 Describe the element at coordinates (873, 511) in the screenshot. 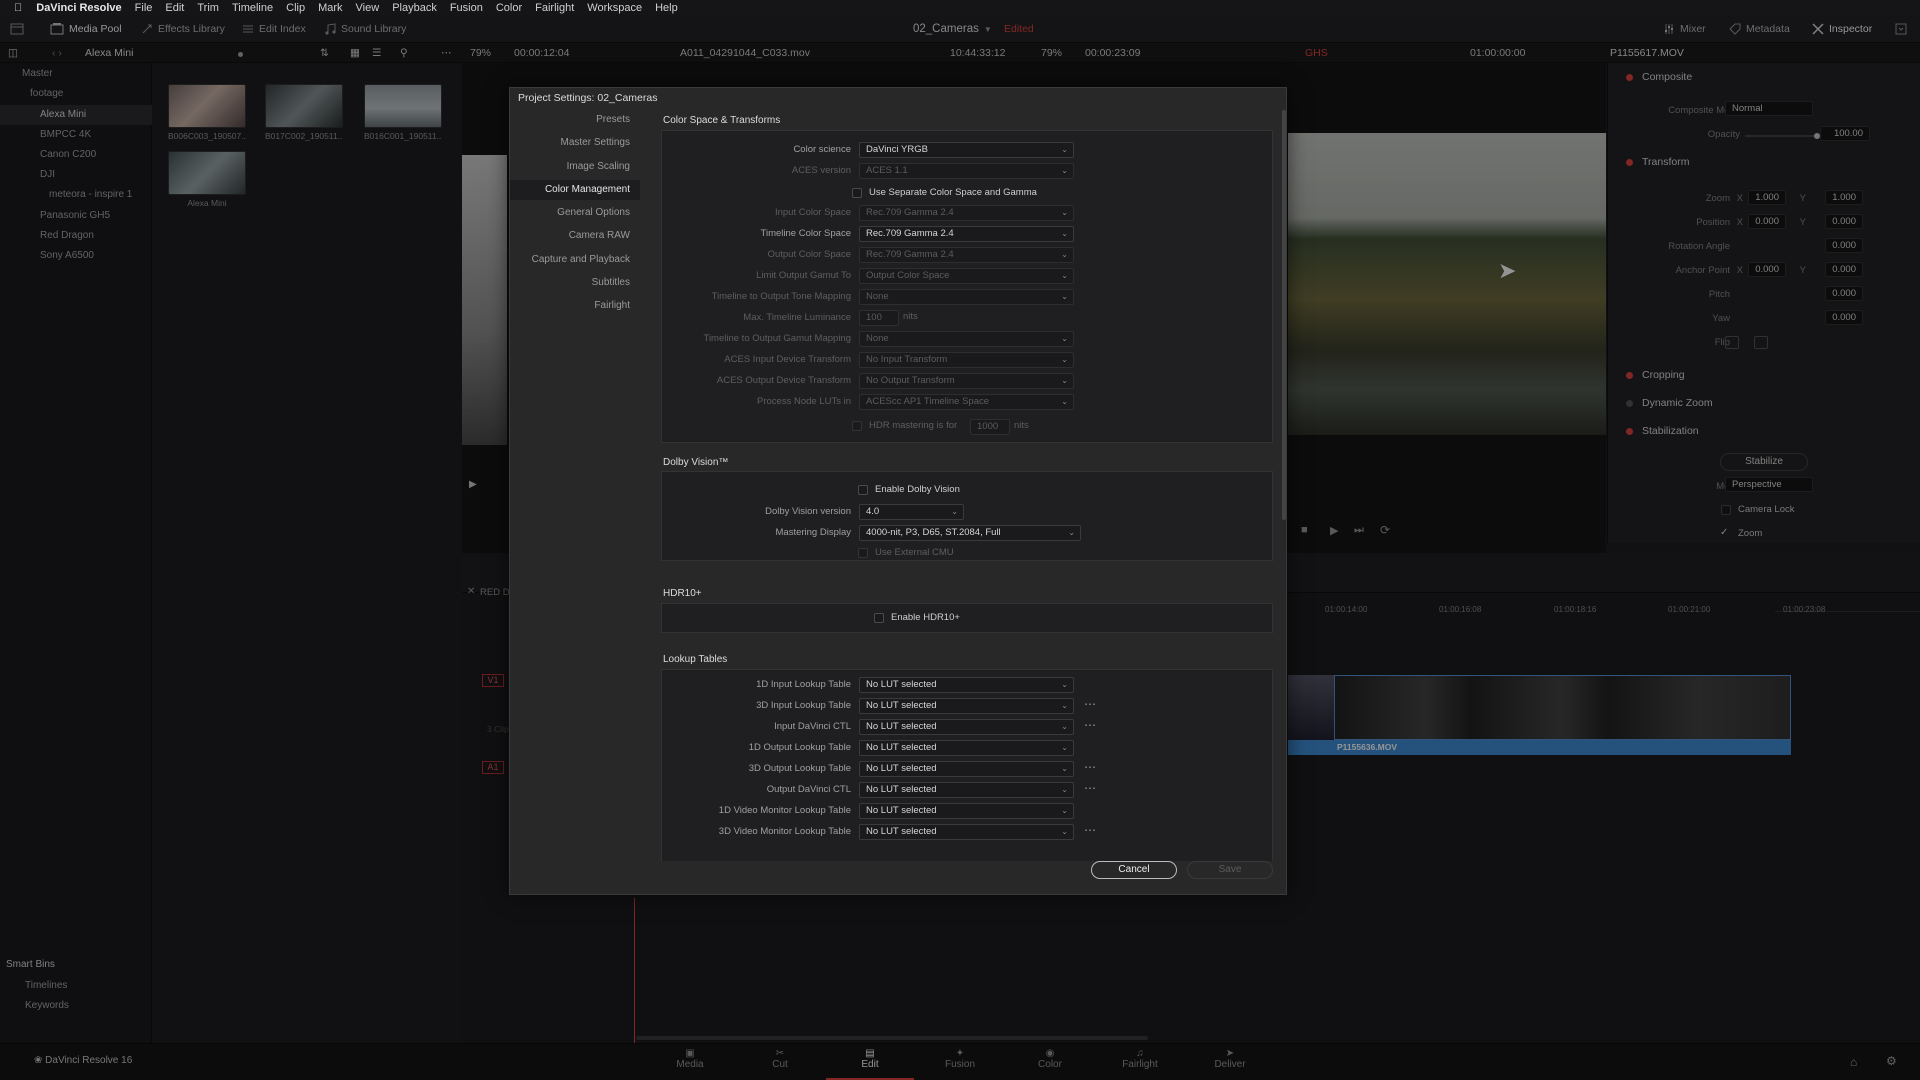

I see `dolby-version-value: 4.0` at that location.